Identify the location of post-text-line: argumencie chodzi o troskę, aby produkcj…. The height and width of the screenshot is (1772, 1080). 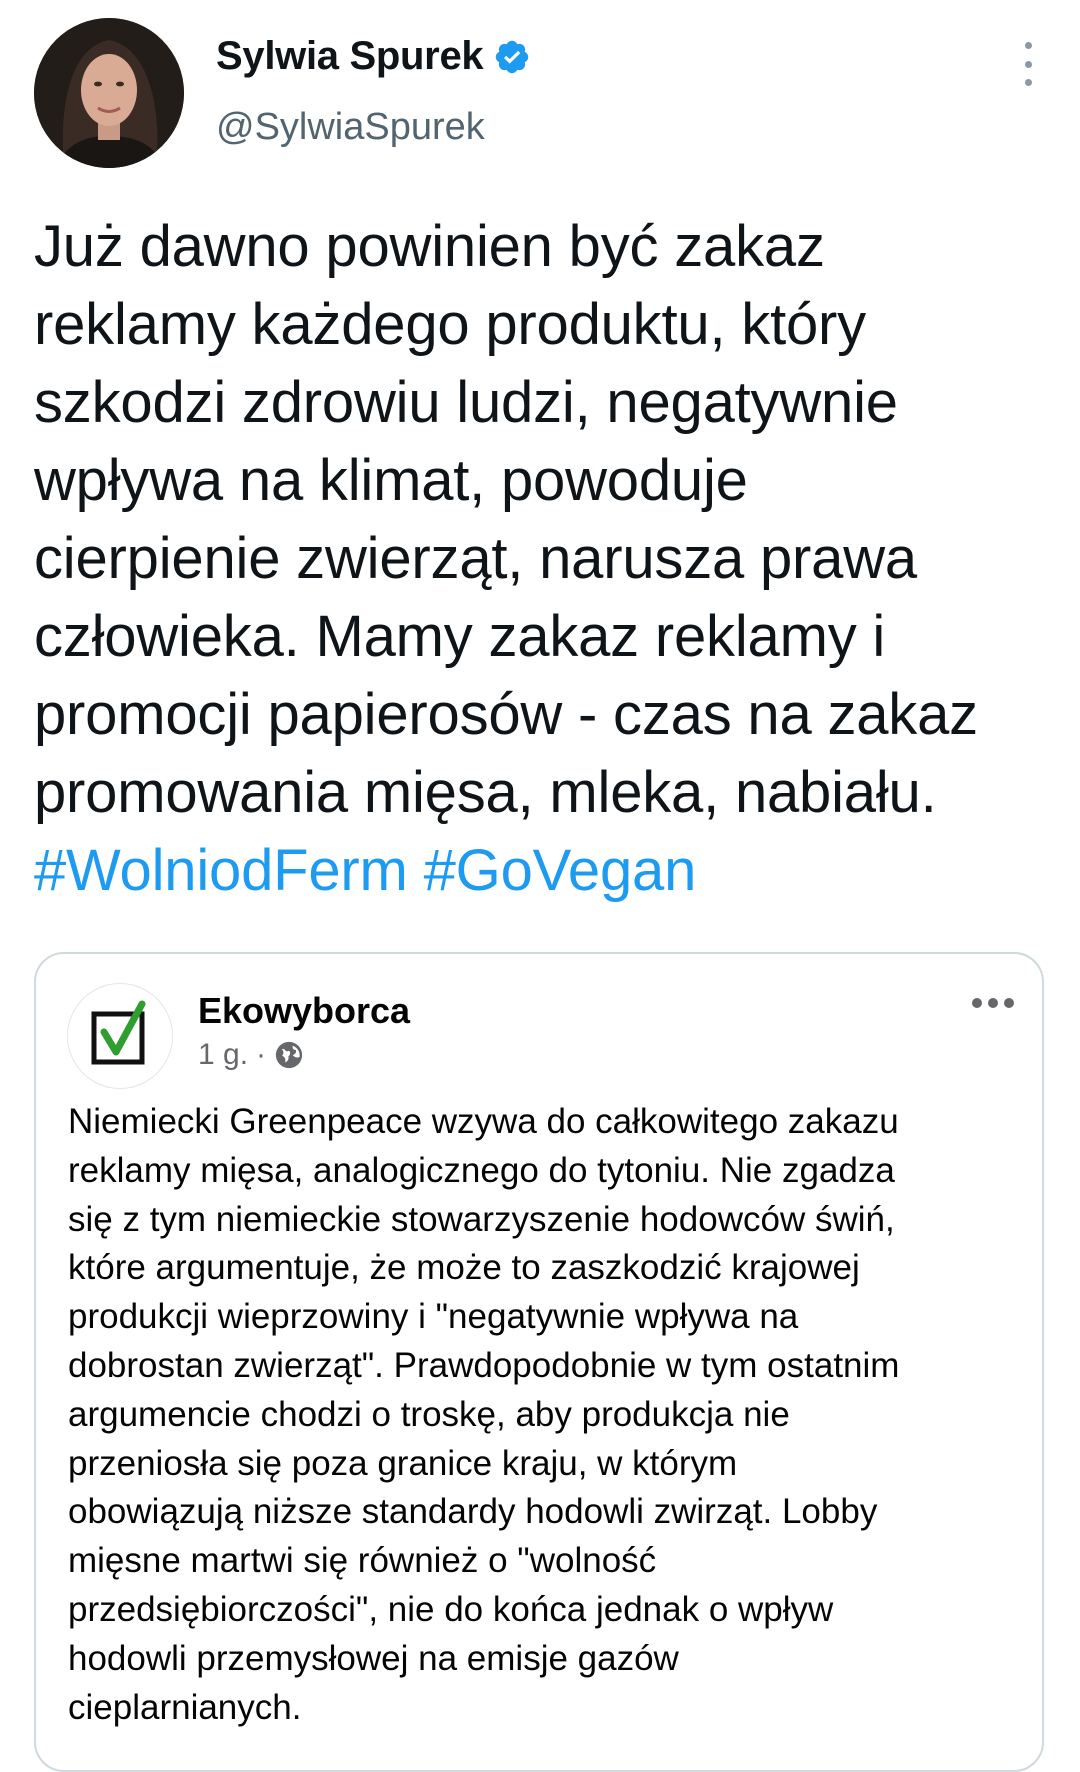
(429, 1414).